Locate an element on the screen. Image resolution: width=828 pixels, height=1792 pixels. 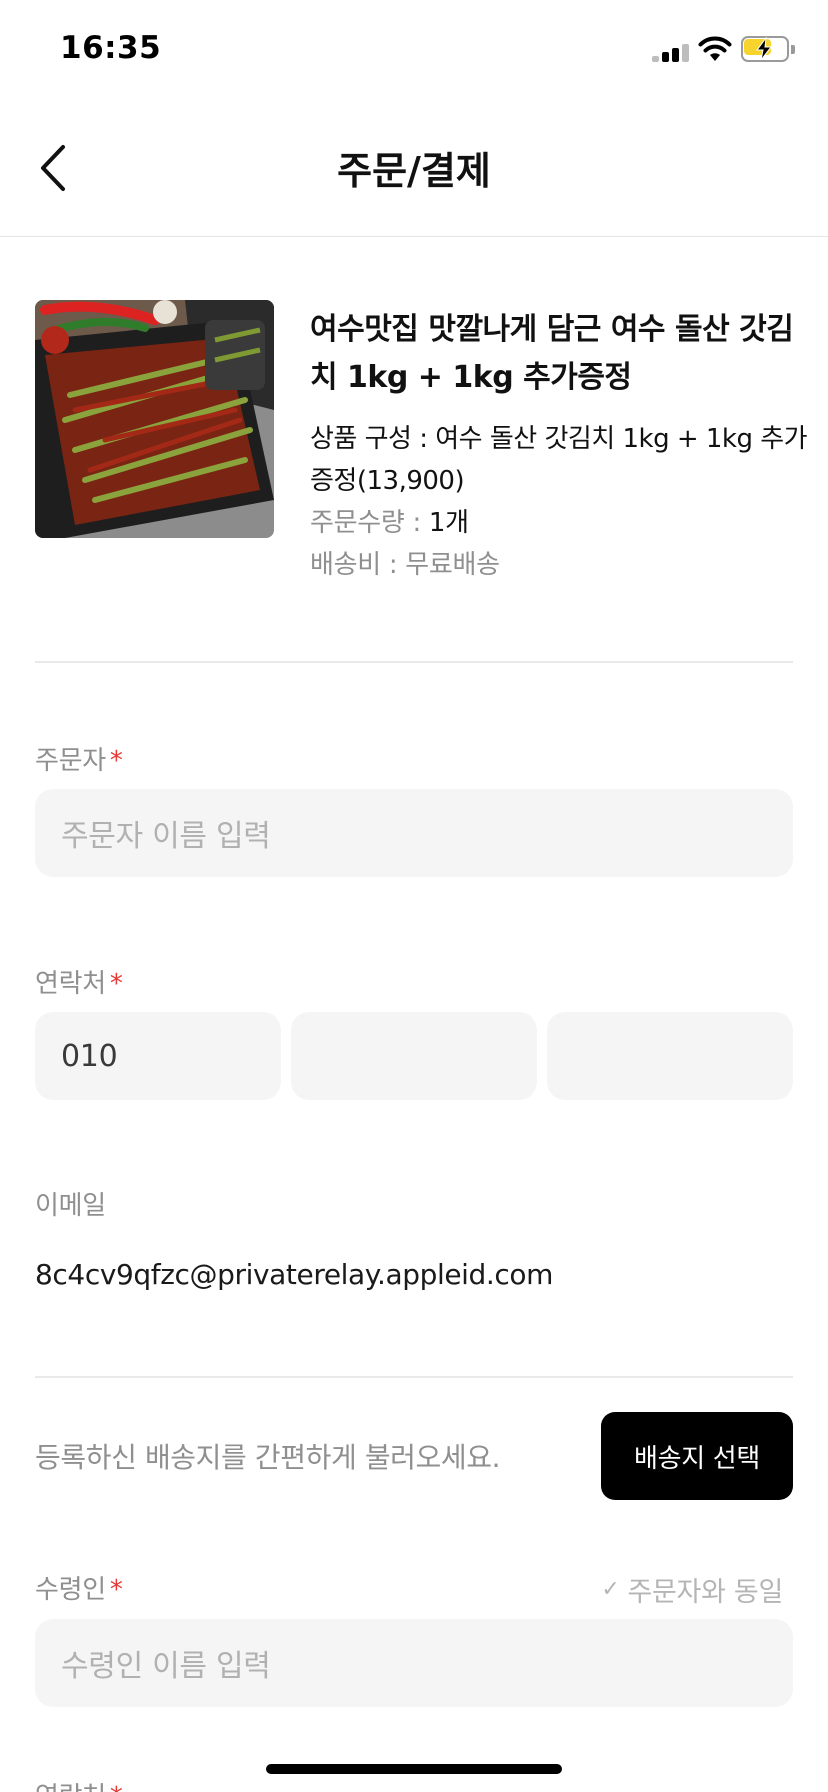
recipient-contact-label-text: 연락처 is located at coordinates (70, 1787).